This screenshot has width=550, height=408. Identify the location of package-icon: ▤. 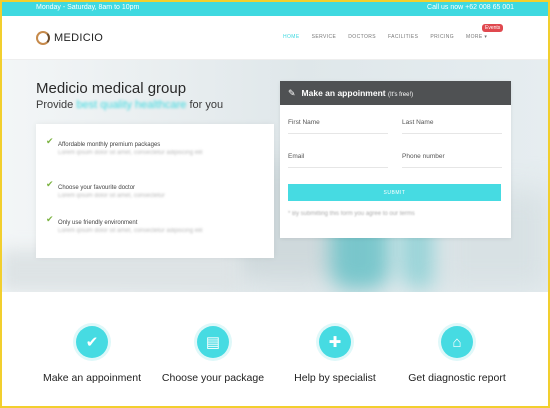
(213, 342).